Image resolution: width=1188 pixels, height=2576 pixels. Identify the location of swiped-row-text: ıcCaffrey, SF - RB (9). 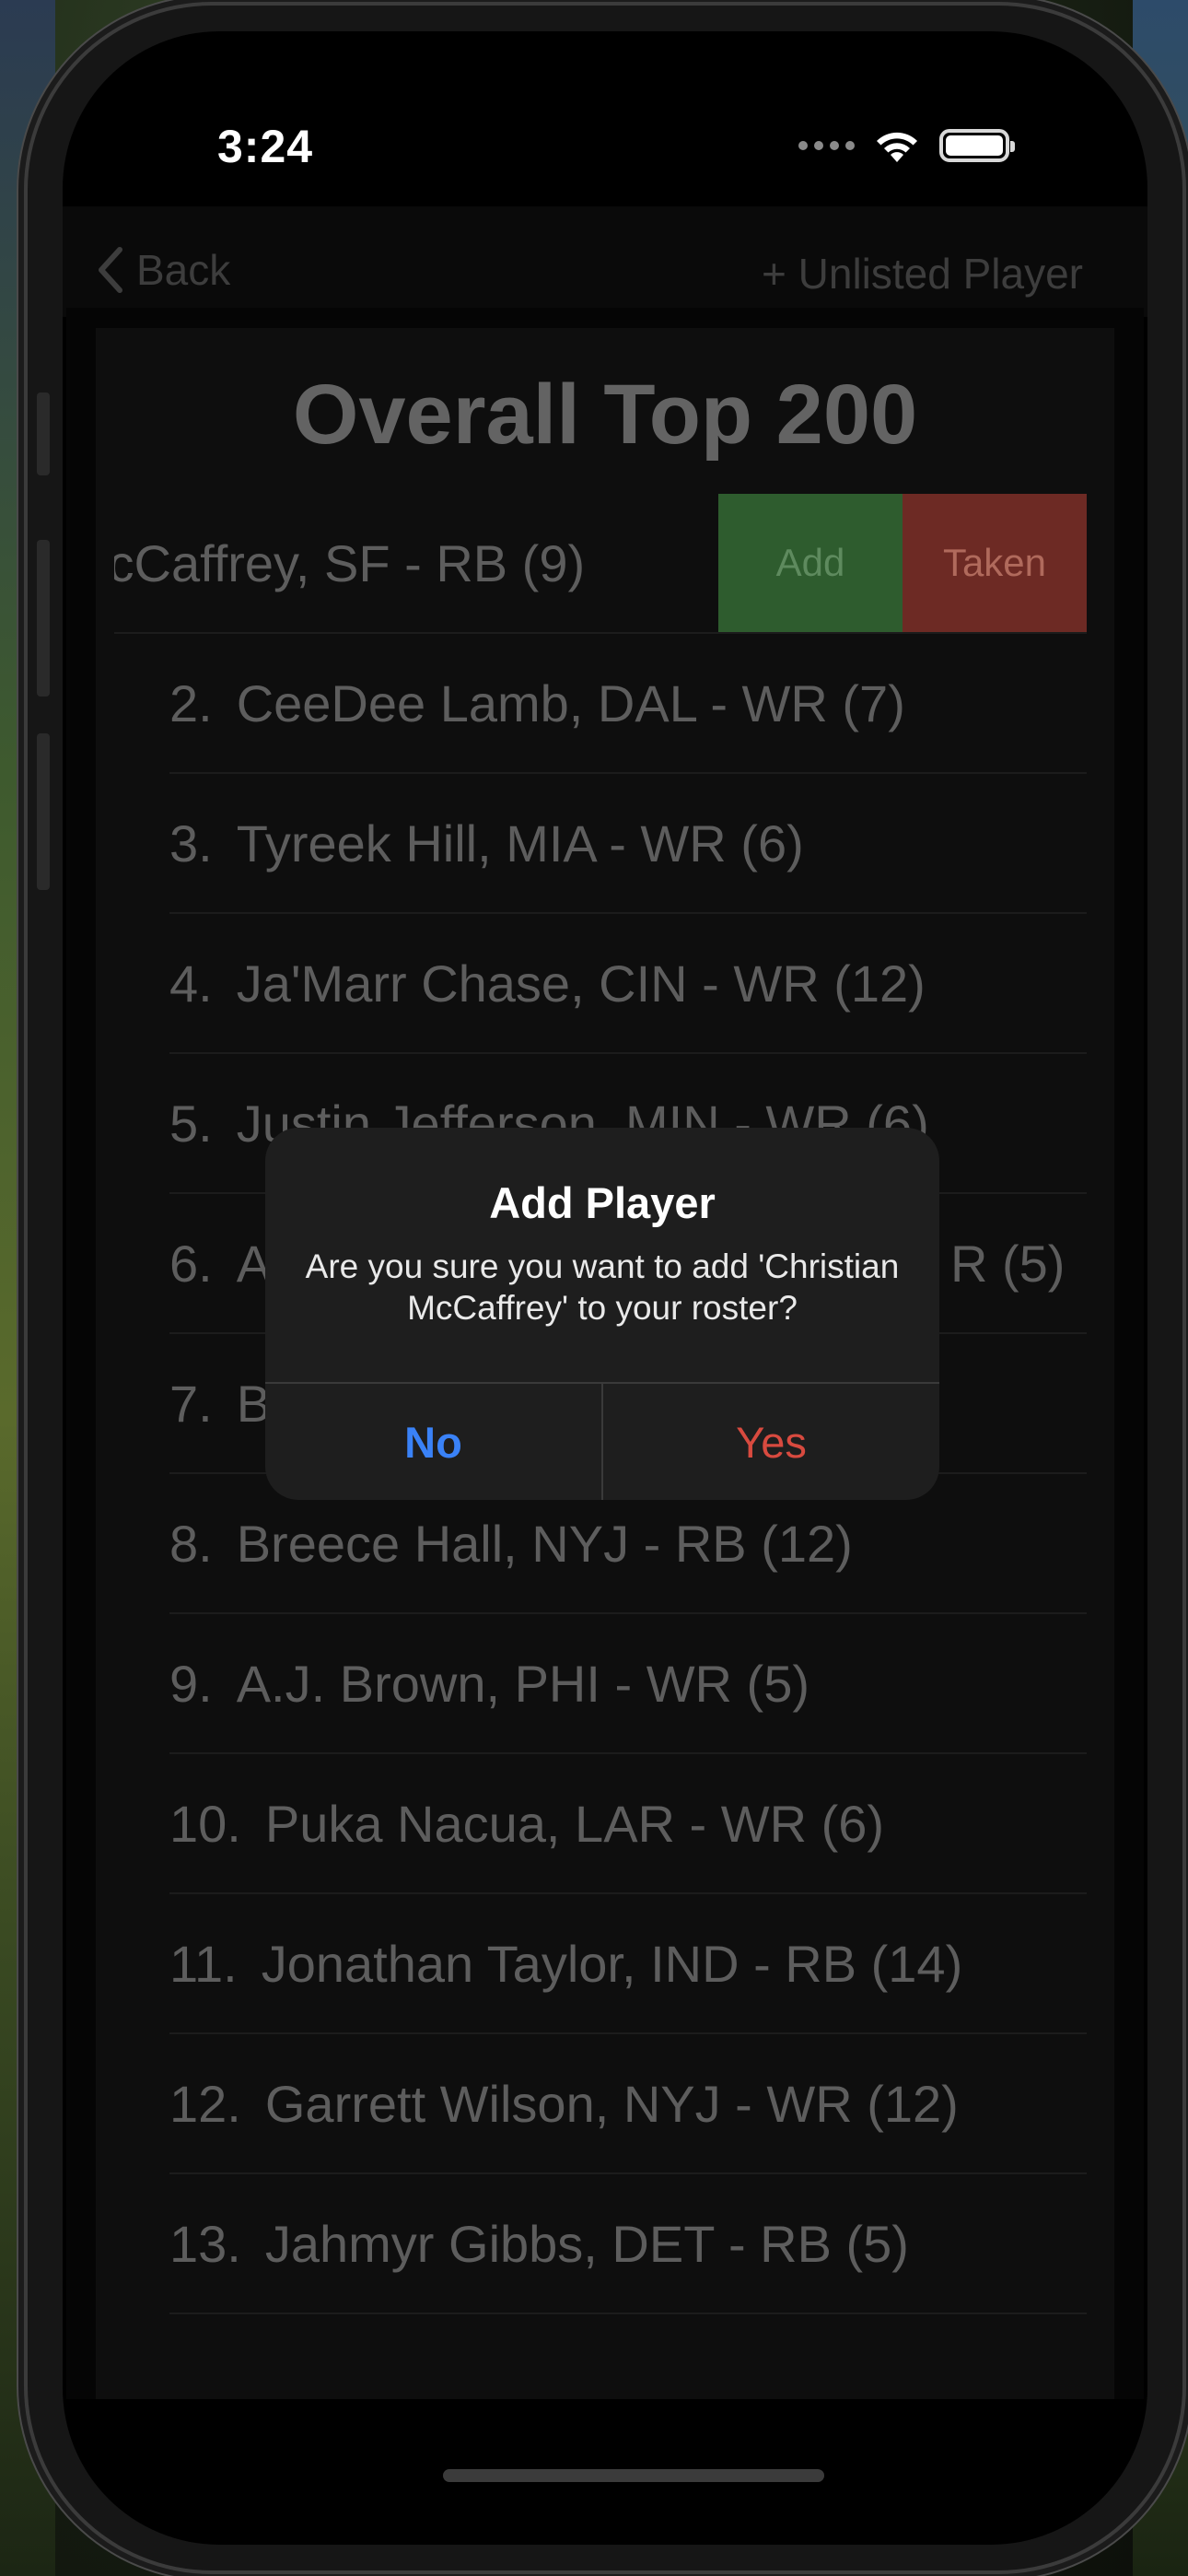
(418, 563).